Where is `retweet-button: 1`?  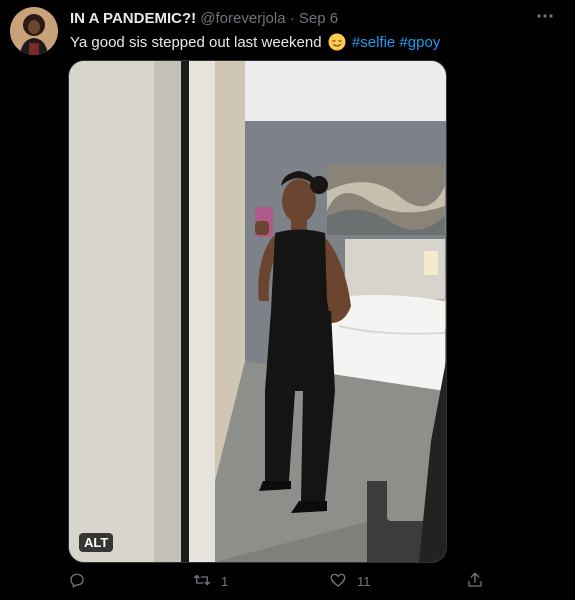
retweet-button: 1 is located at coordinates (210, 581).